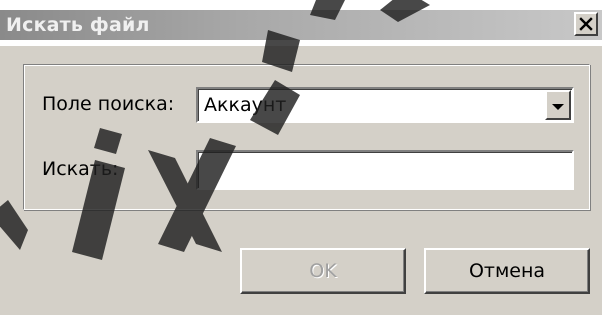 The image size is (602, 315). I want to click on search-field-label: Поле поиска:, so click(108, 104).